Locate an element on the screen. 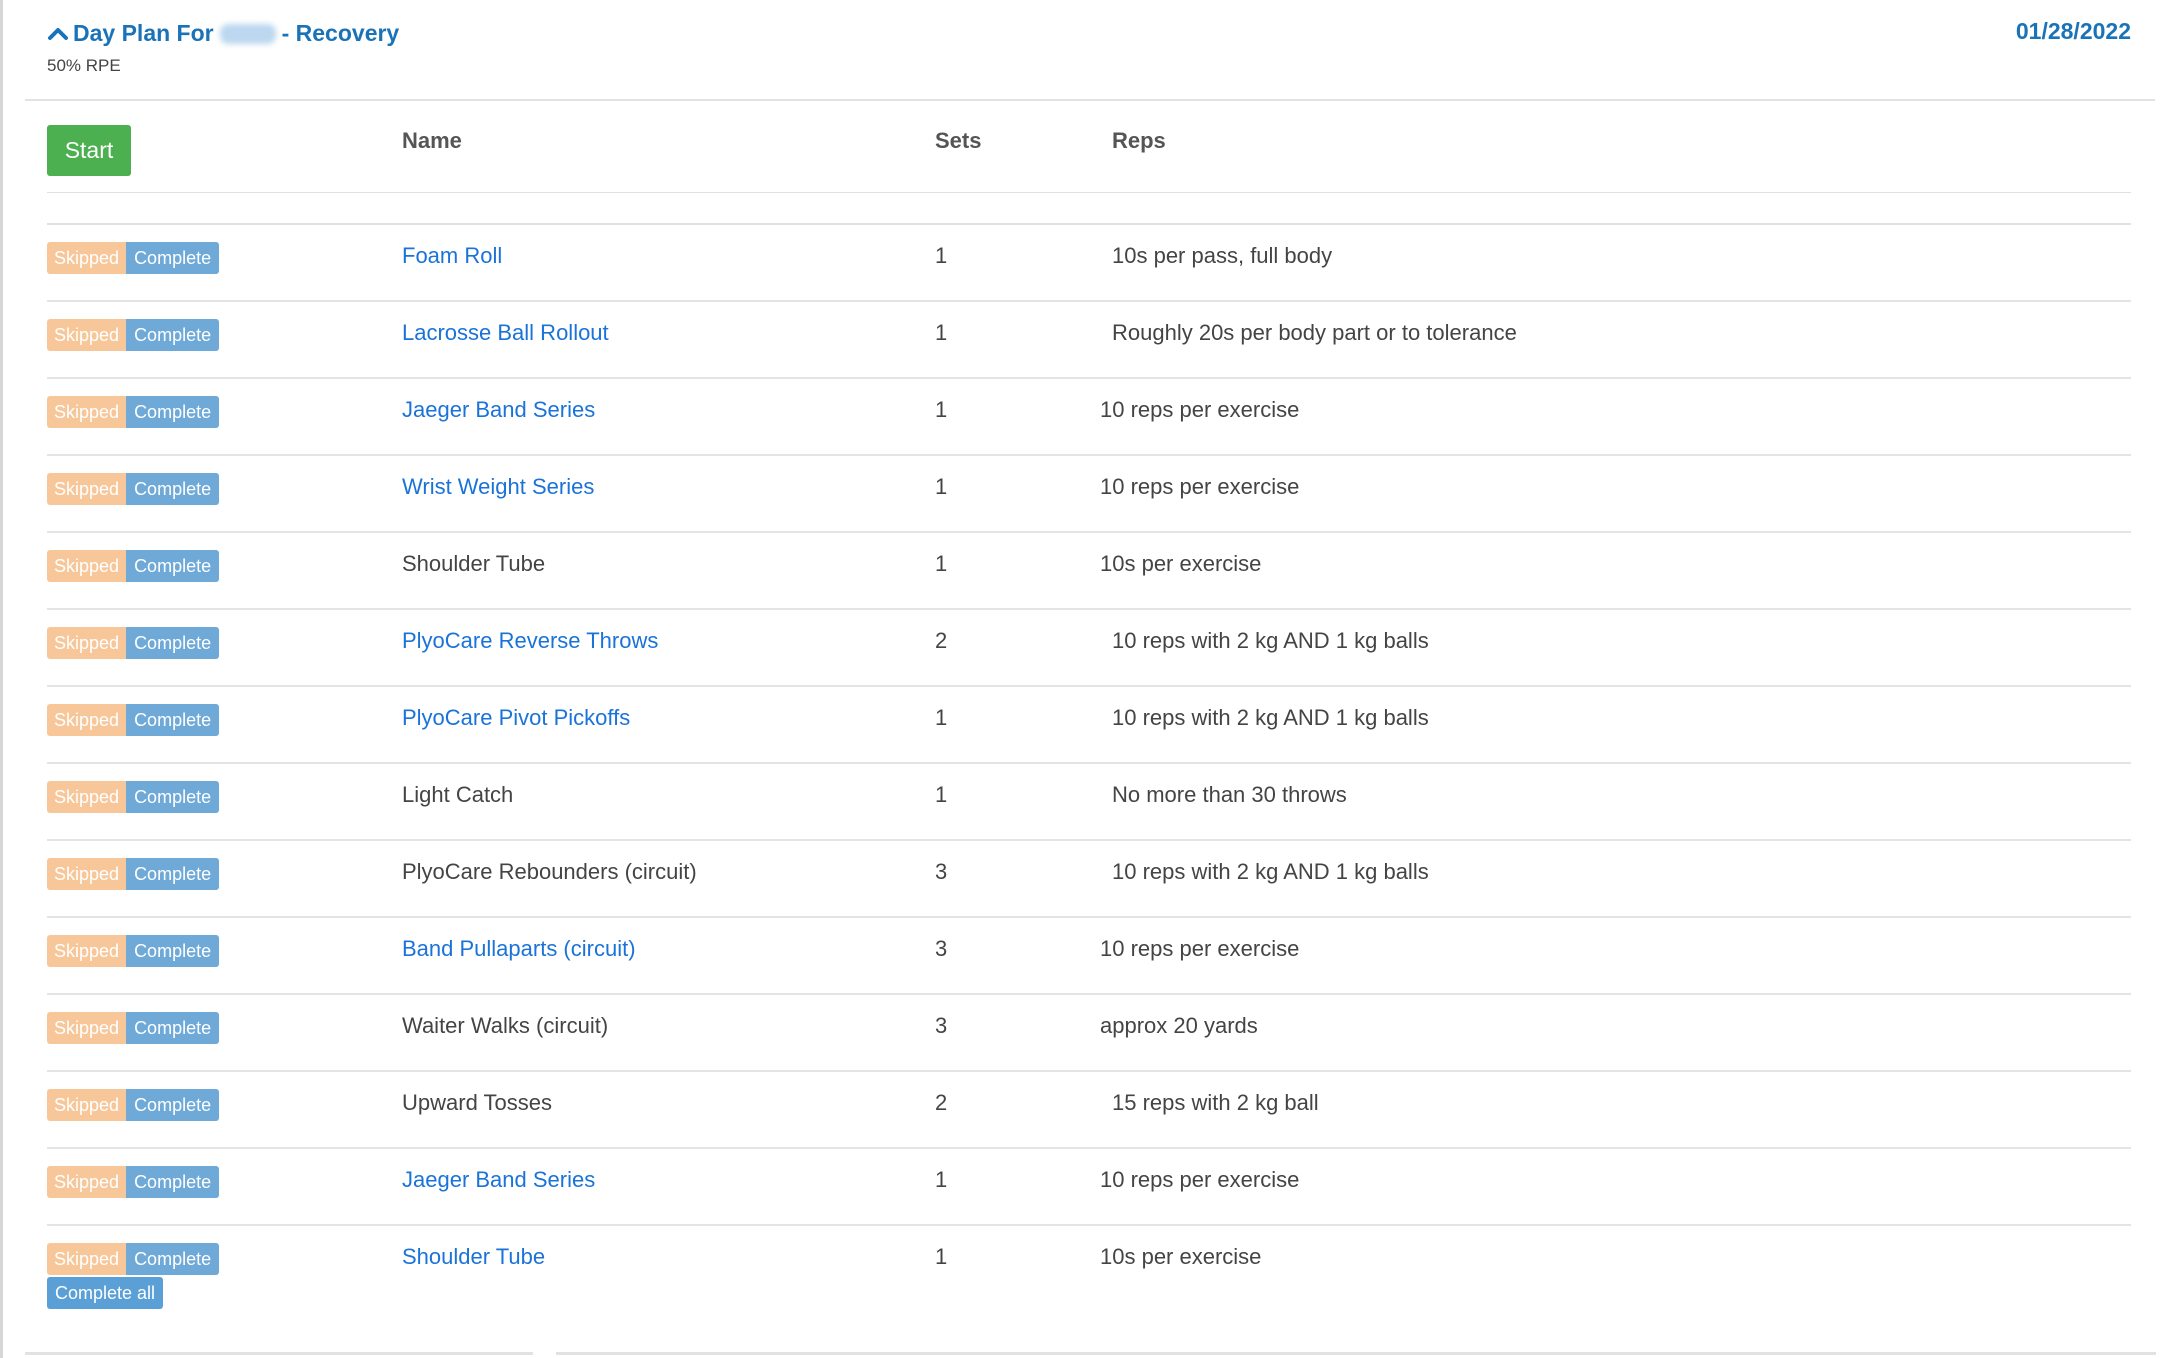  plan-title-row: Day Plan For - Recovery is located at coordinates (1089, 33).